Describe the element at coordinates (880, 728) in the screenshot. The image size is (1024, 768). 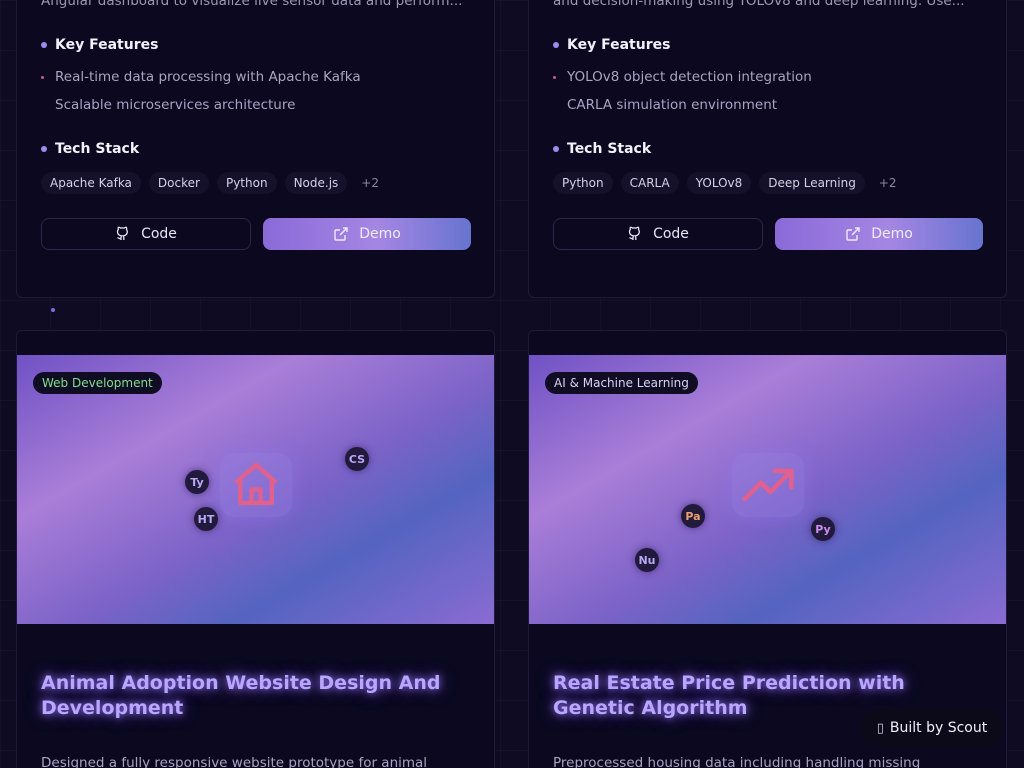
I see `box-icon: ▯` at that location.